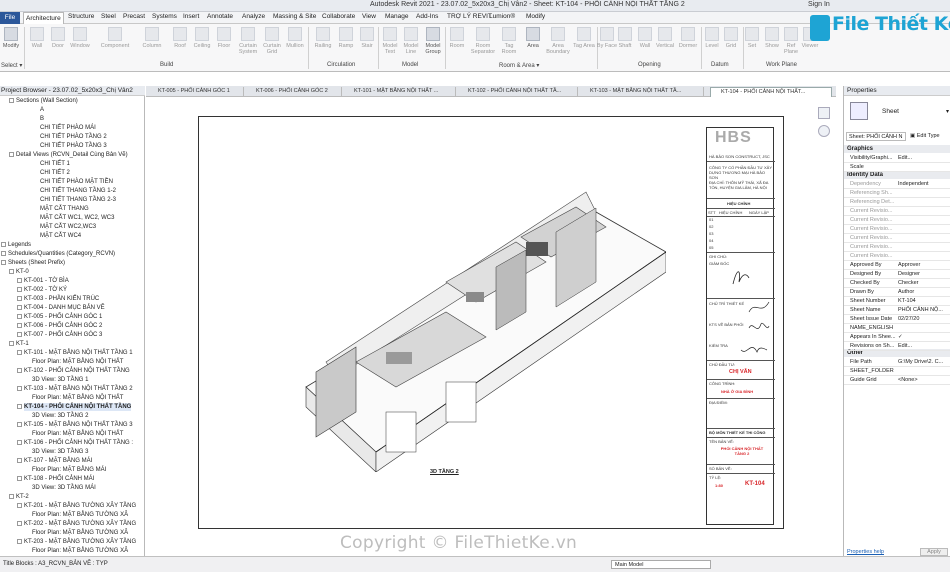 The image size is (950, 572). Describe the element at coordinates (558, 41) in the screenshot. I see `area-boundary-button: Area Boundary` at that location.